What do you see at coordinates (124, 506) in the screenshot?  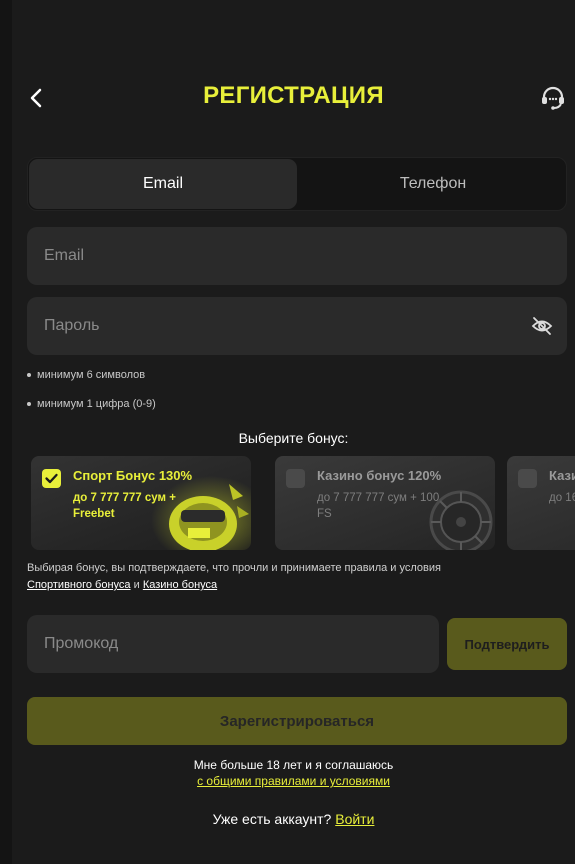 I see `bonus-description: до 7 777 777 сум + Freebet` at bounding box center [124, 506].